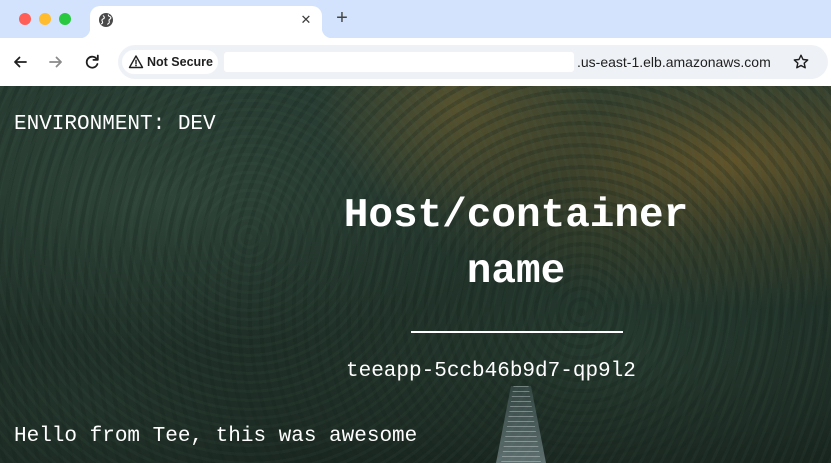 Image resolution: width=831 pixels, height=463 pixels. I want to click on security-chip: Not Secure, so click(170, 62).